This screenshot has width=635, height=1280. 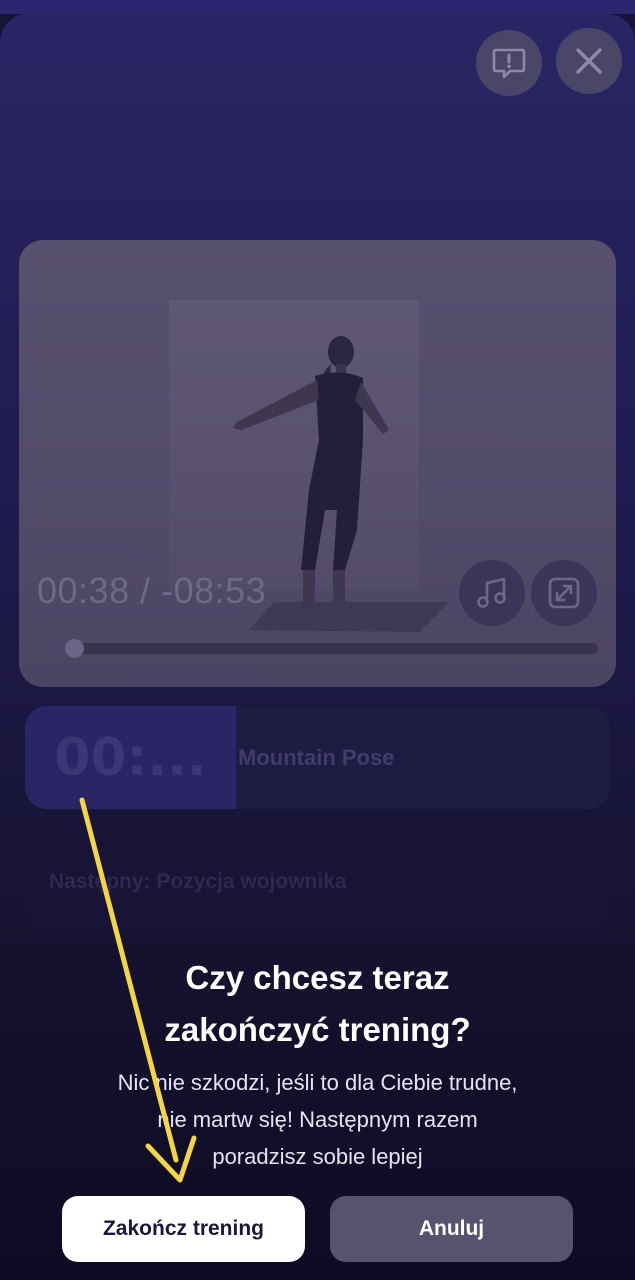 I want to click on remaining-time: -08:53, so click(x=214, y=590).